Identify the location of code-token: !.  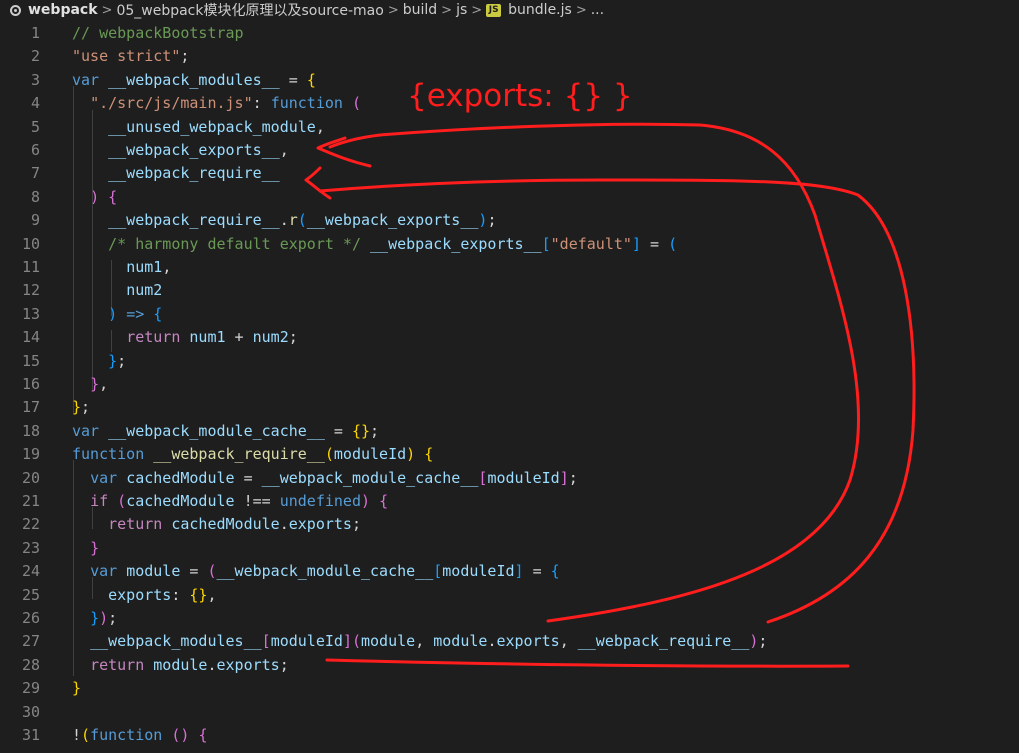
(77, 735).